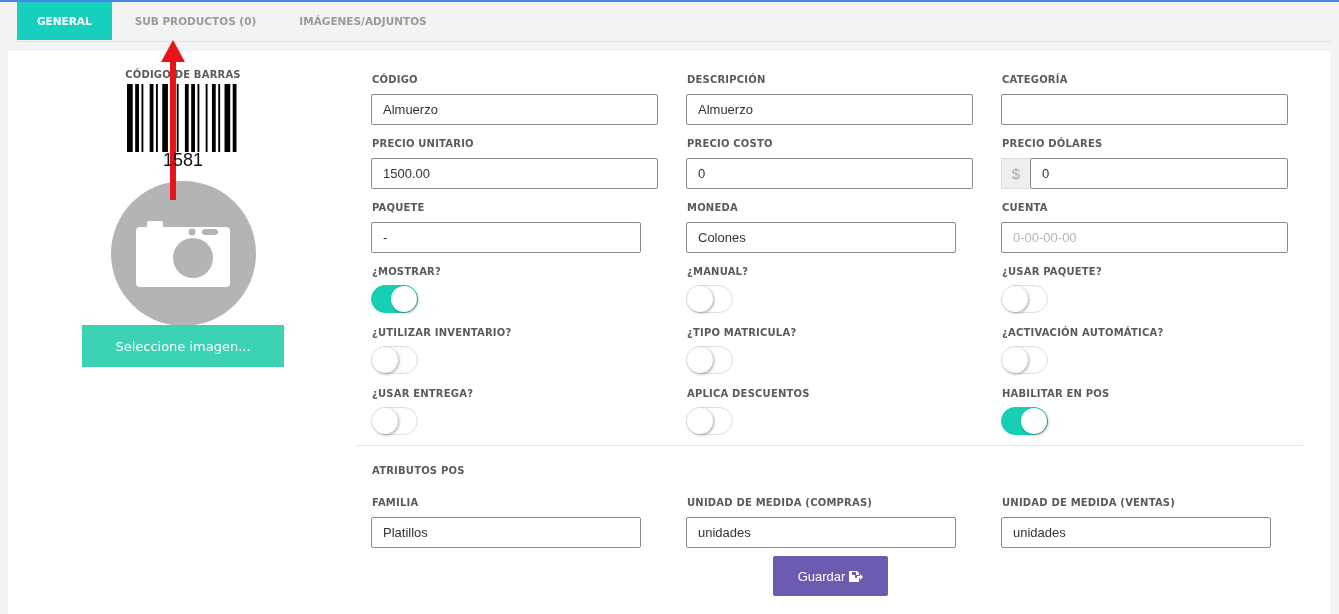 The width and height of the screenshot is (1339, 614). I want to click on input-field, so click(1144, 109).